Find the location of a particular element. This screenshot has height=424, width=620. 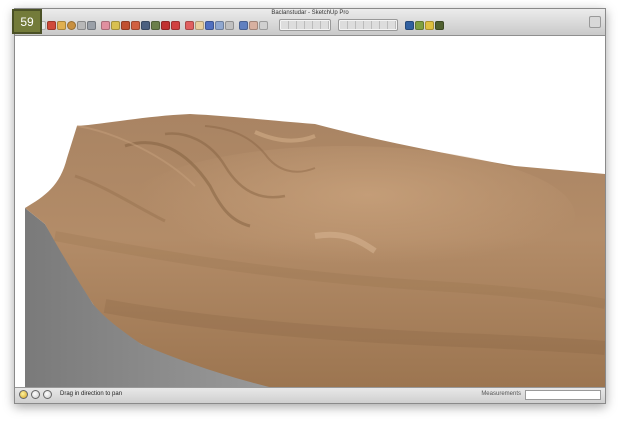

page-number: 59 is located at coordinates (27, 22).